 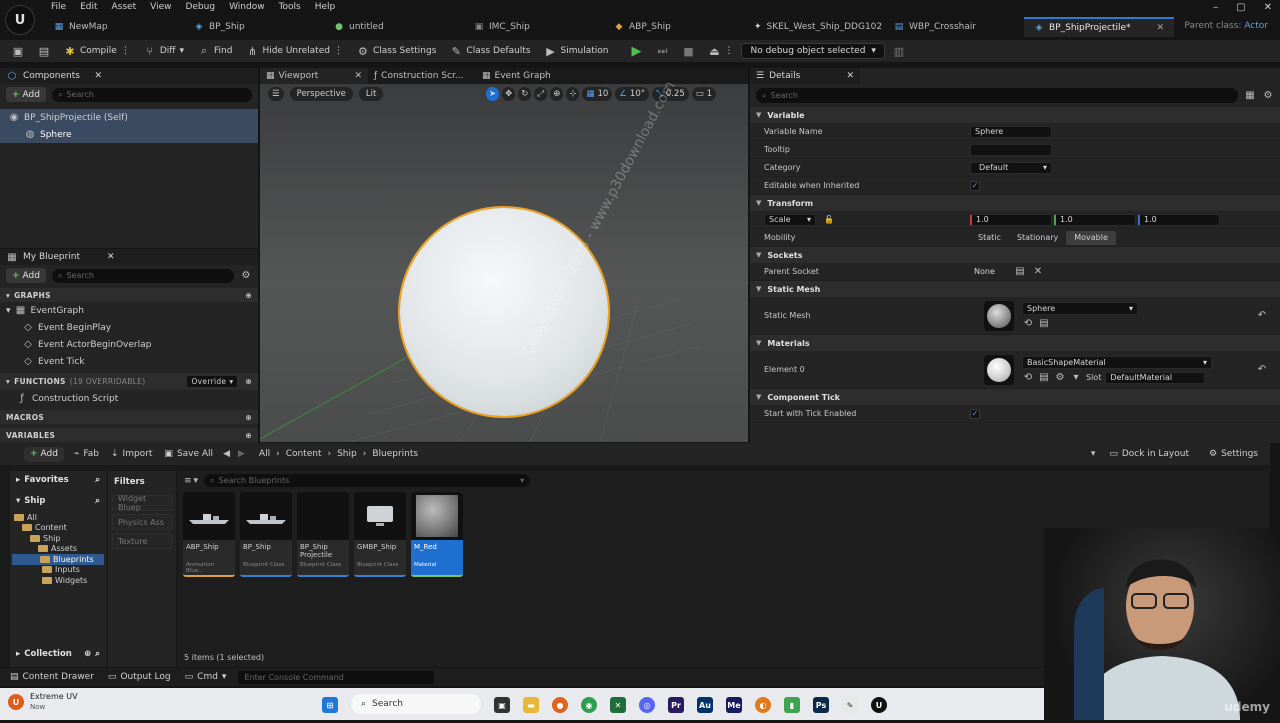 I want to click on close-panel-icon: ✕, so click(x=850, y=76).